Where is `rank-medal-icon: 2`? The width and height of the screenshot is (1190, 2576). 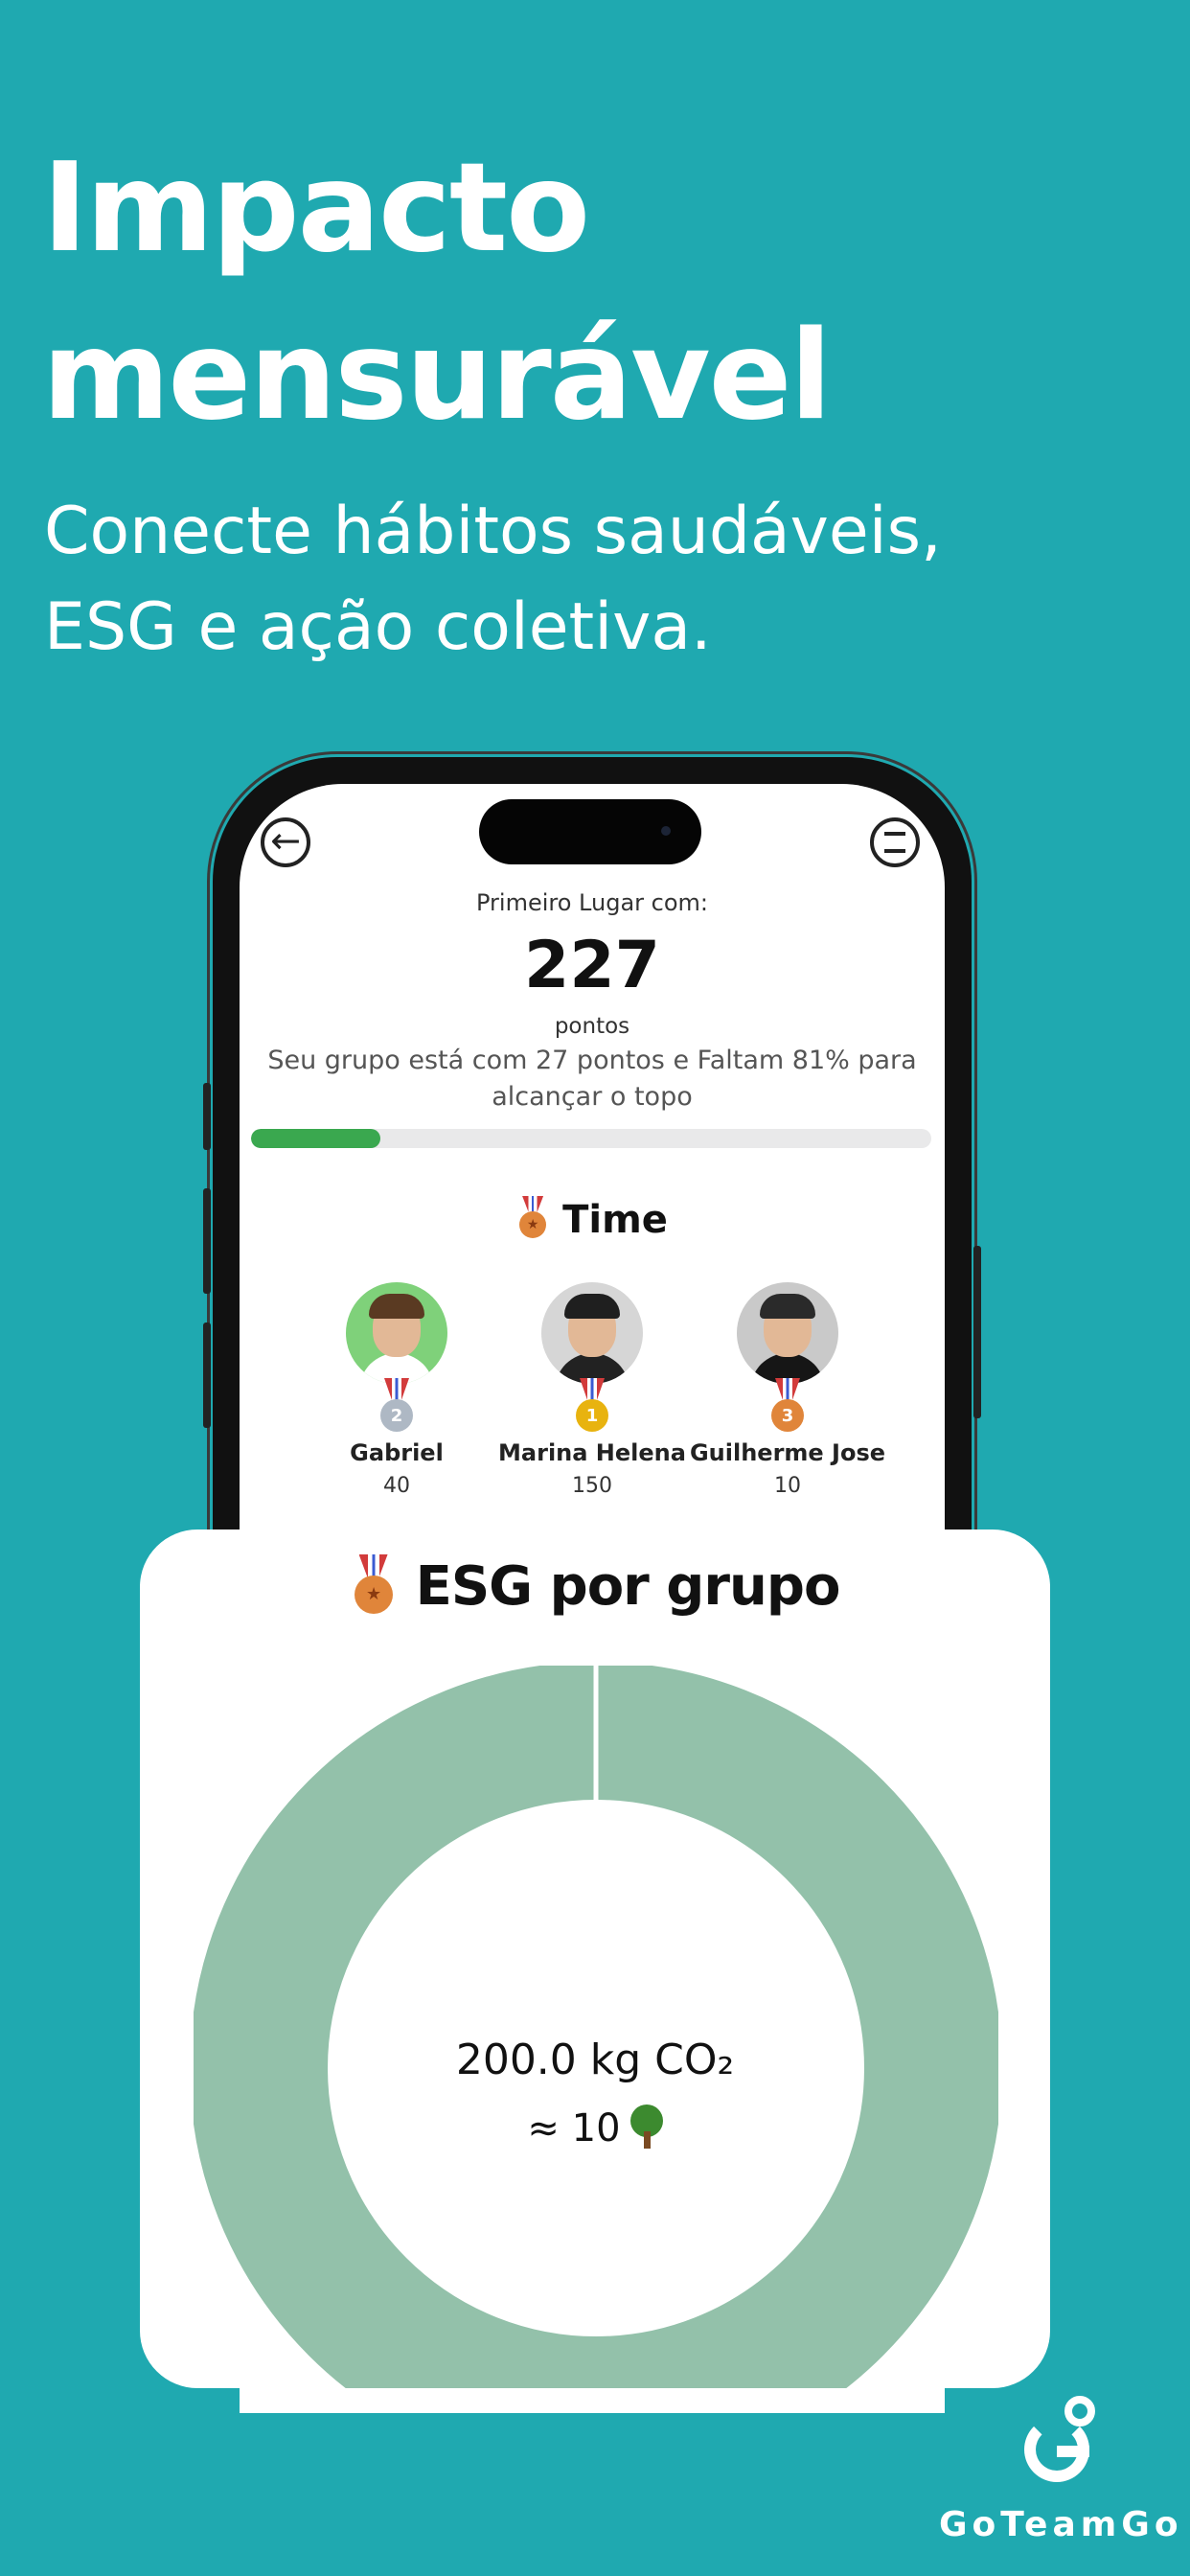
rank-medal-icon: 2 is located at coordinates (397, 1407).